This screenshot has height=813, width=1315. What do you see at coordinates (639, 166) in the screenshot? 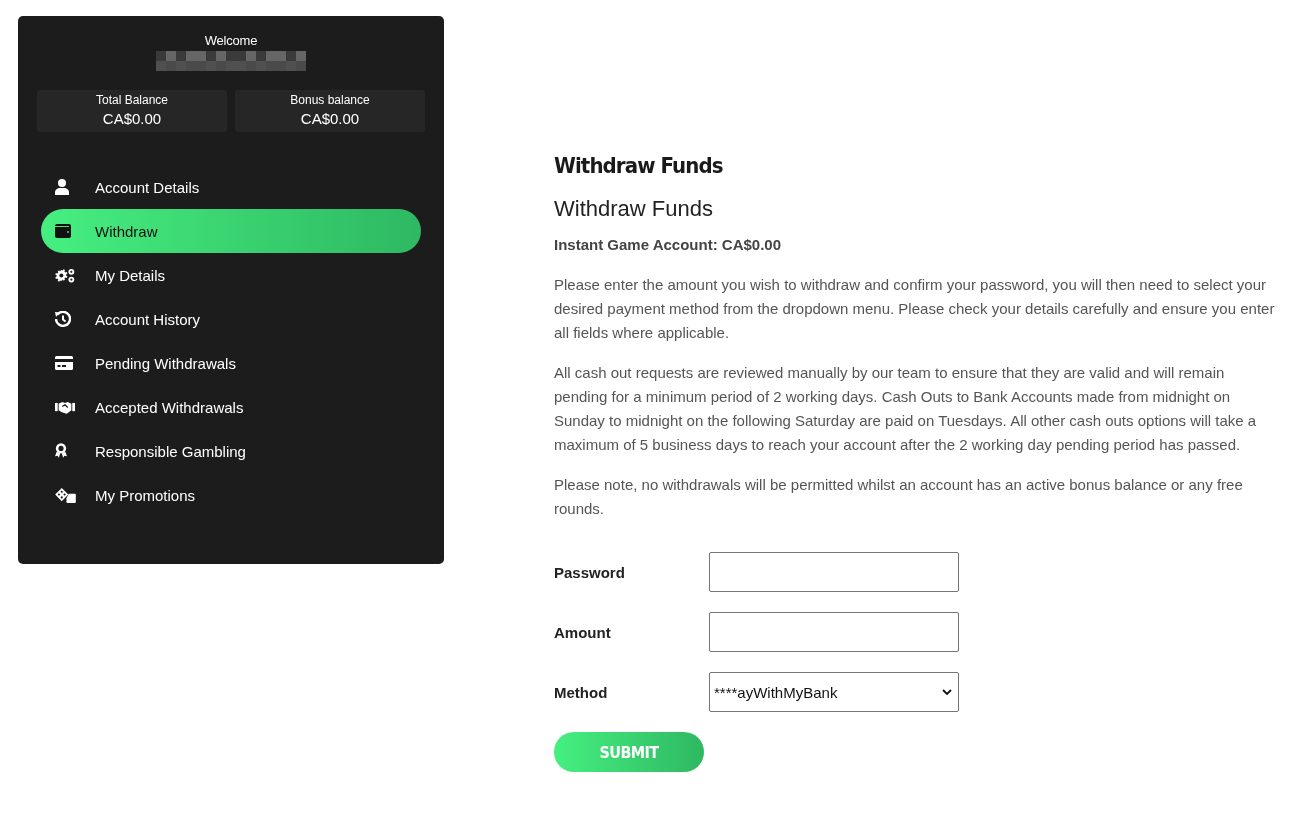
I see `page-title: Withdraw Funds` at bounding box center [639, 166].